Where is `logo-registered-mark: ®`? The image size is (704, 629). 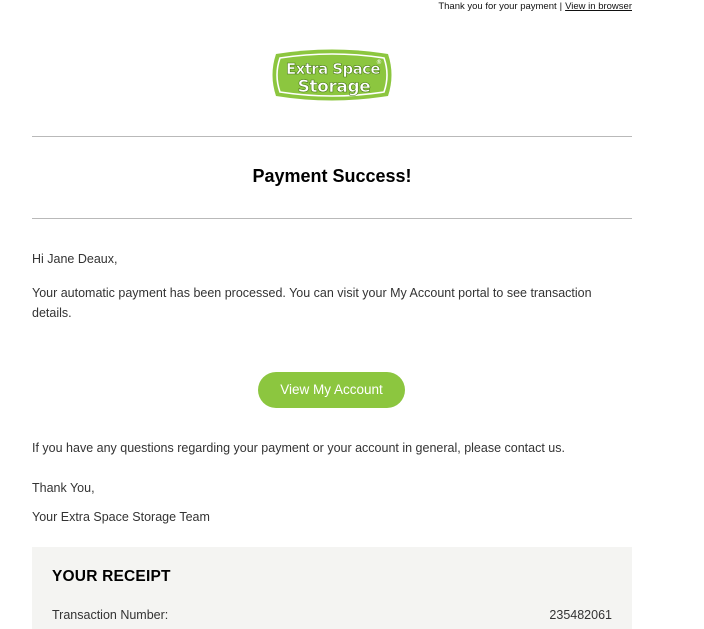 logo-registered-mark: ® is located at coordinates (379, 62).